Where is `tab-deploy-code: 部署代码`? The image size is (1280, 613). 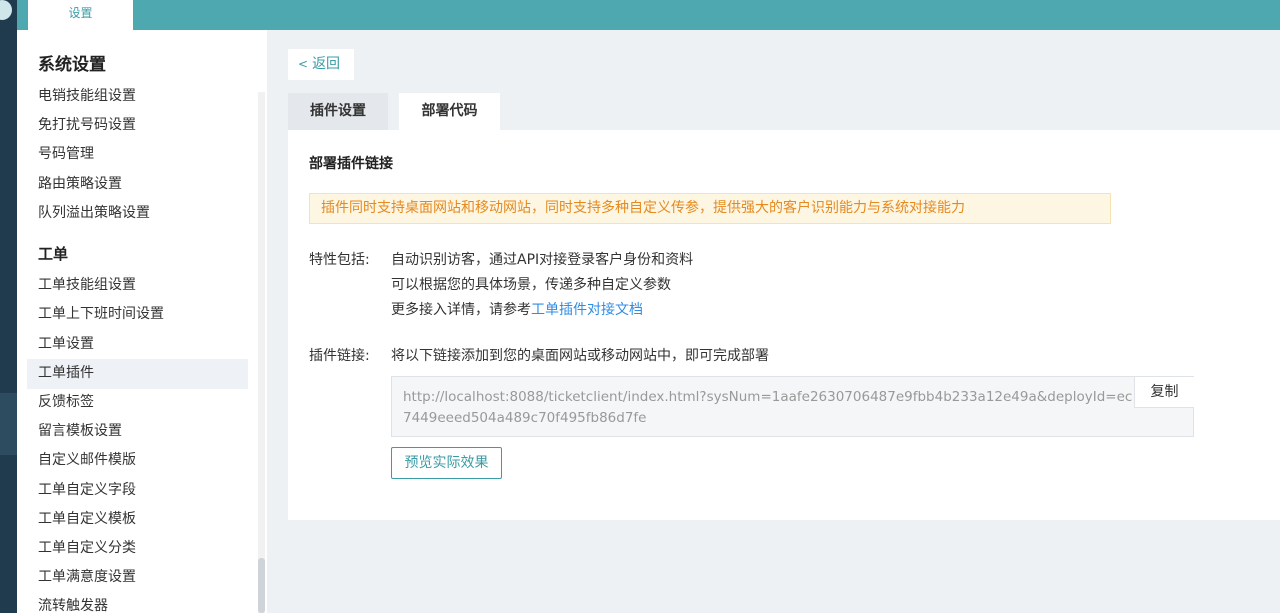
tab-deploy-code: 部署代码 is located at coordinates (449, 111).